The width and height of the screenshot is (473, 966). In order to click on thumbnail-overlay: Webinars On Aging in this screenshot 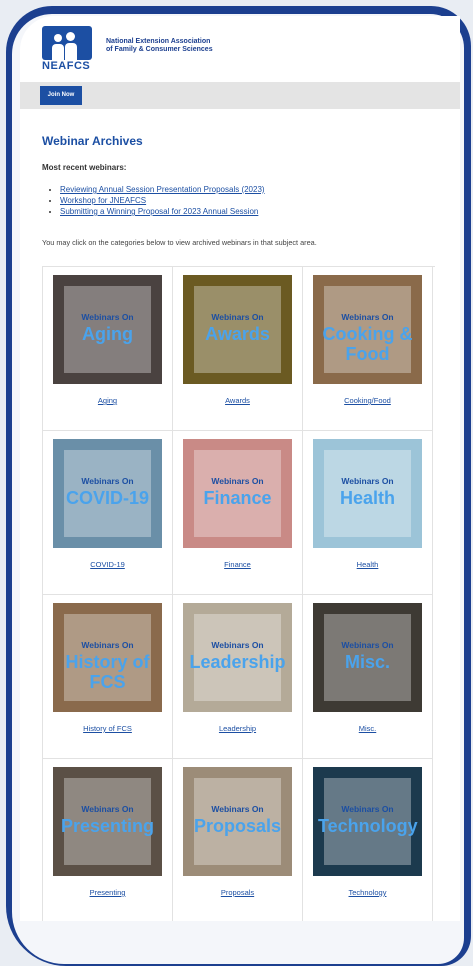, I will do `click(107, 329)`.